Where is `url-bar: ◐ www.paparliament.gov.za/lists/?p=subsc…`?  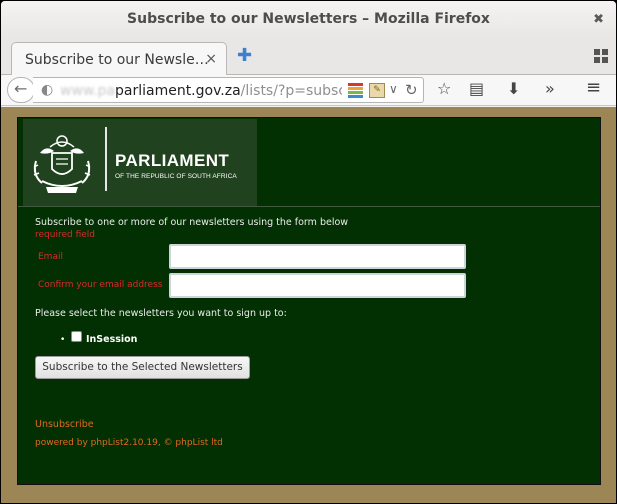 url-bar: ◐ www.paparliament.gov.za/lists/?p=subsc… is located at coordinates (228, 90).